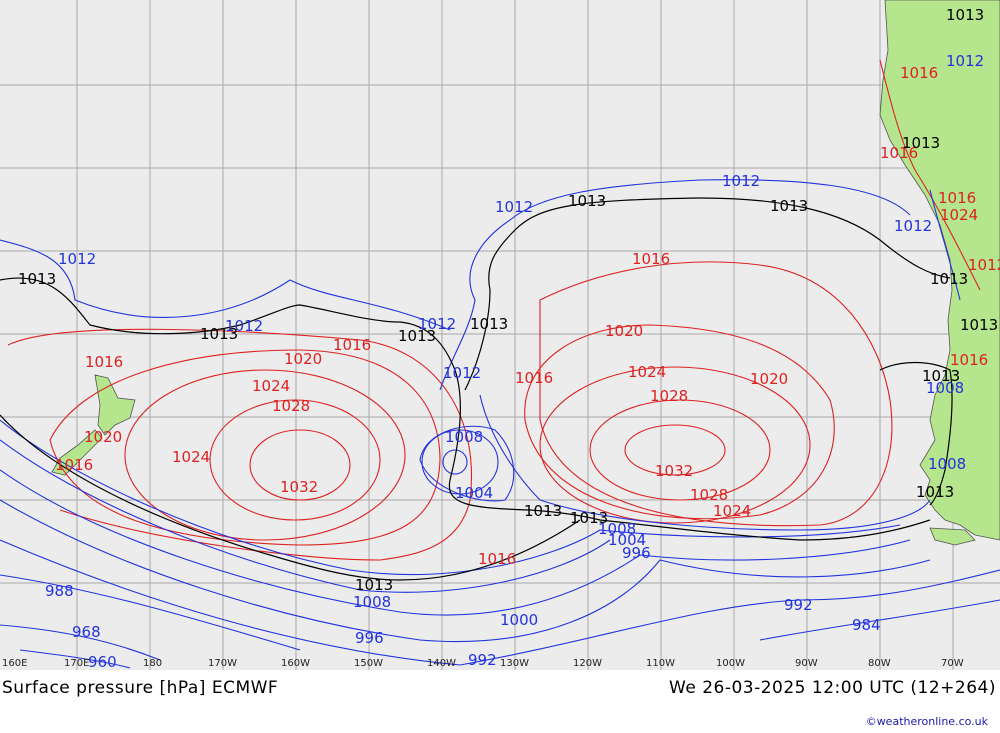 Image resolution: width=1000 pixels, height=733 pixels. I want to click on lon-label: 170E, so click(76, 663).